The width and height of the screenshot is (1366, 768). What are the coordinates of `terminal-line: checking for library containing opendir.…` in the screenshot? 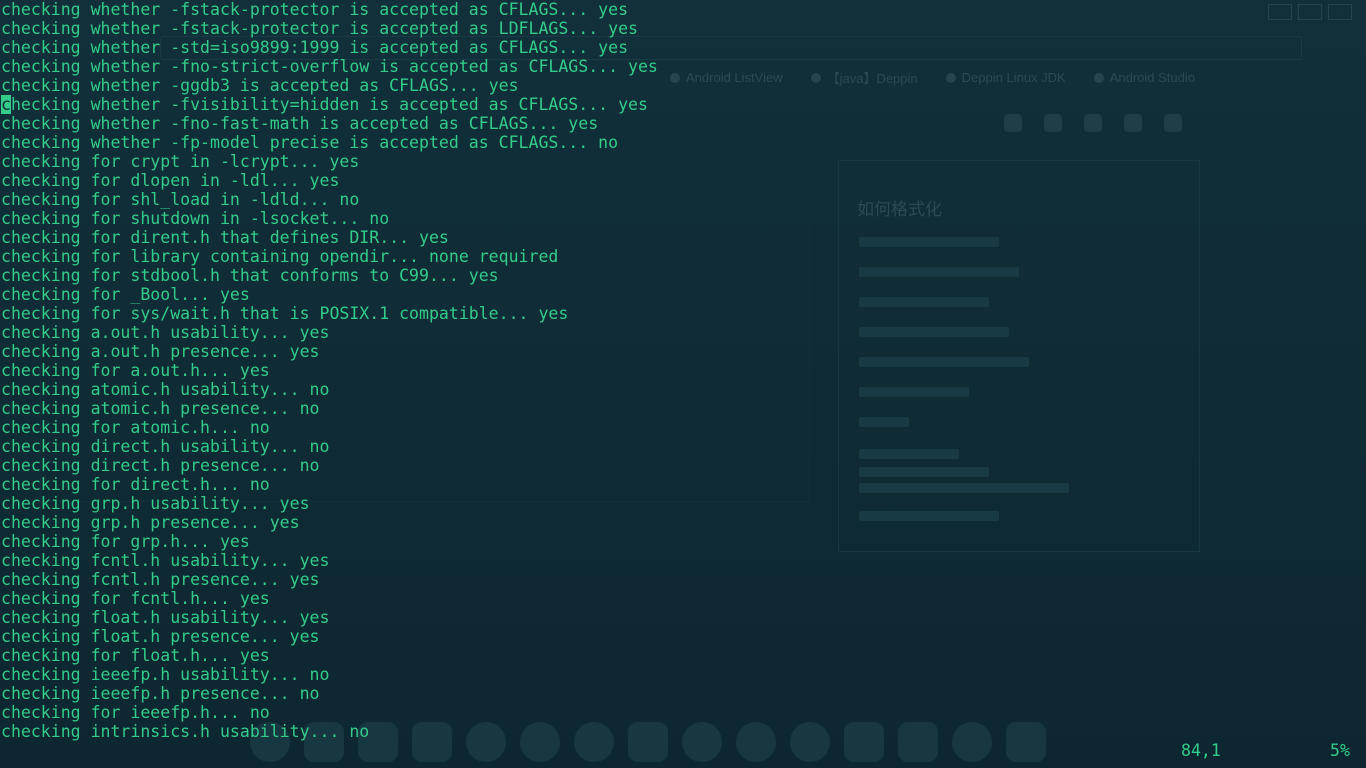 It's located at (280, 256).